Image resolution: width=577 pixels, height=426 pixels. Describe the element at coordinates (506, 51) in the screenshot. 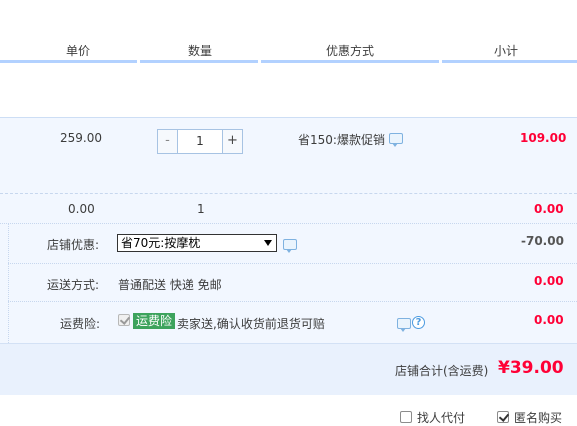

I see `column-subtotal: 小计` at that location.